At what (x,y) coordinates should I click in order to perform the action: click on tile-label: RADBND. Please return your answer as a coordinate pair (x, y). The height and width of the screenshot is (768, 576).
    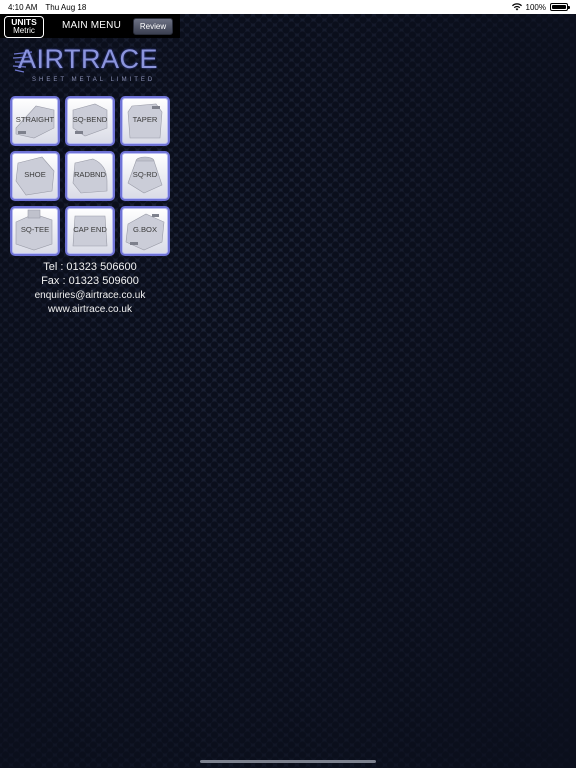
    Looking at the image, I should click on (90, 174).